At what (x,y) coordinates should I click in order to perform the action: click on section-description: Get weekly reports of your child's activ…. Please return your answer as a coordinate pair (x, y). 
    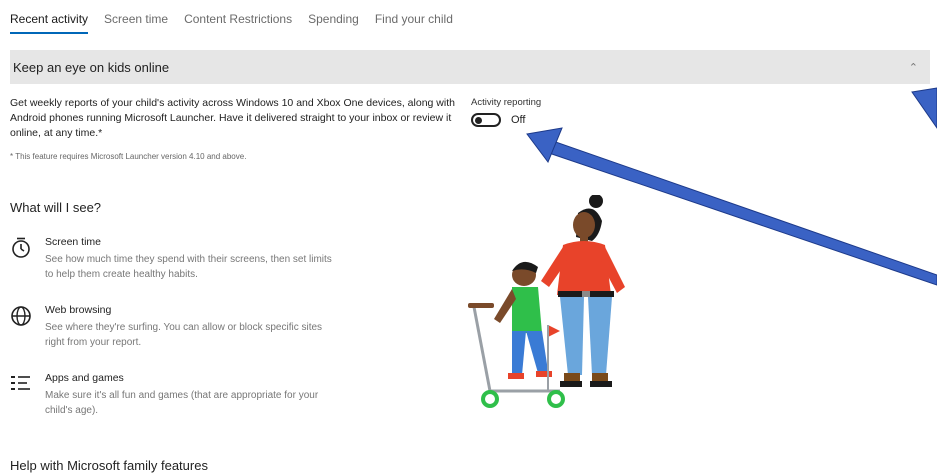
    Looking at the image, I should click on (232, 118).